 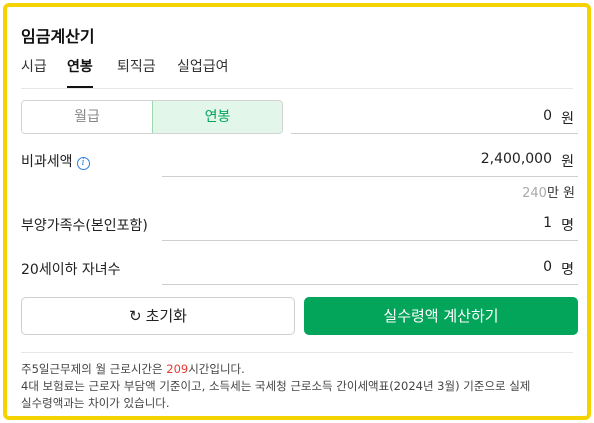 I want to click on pay-type-toggle: 월급 연봉, so click(x=152, y=117).